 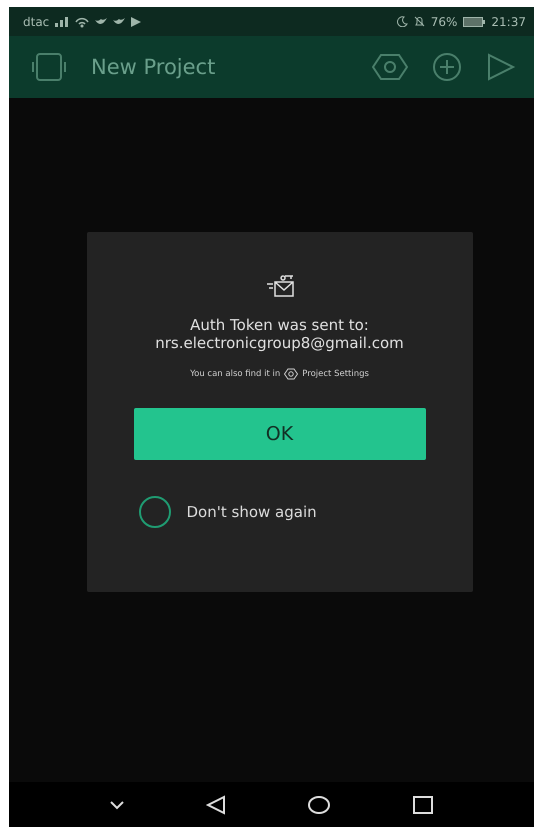 I want to click on device-icon, so click(x=49, y=67).